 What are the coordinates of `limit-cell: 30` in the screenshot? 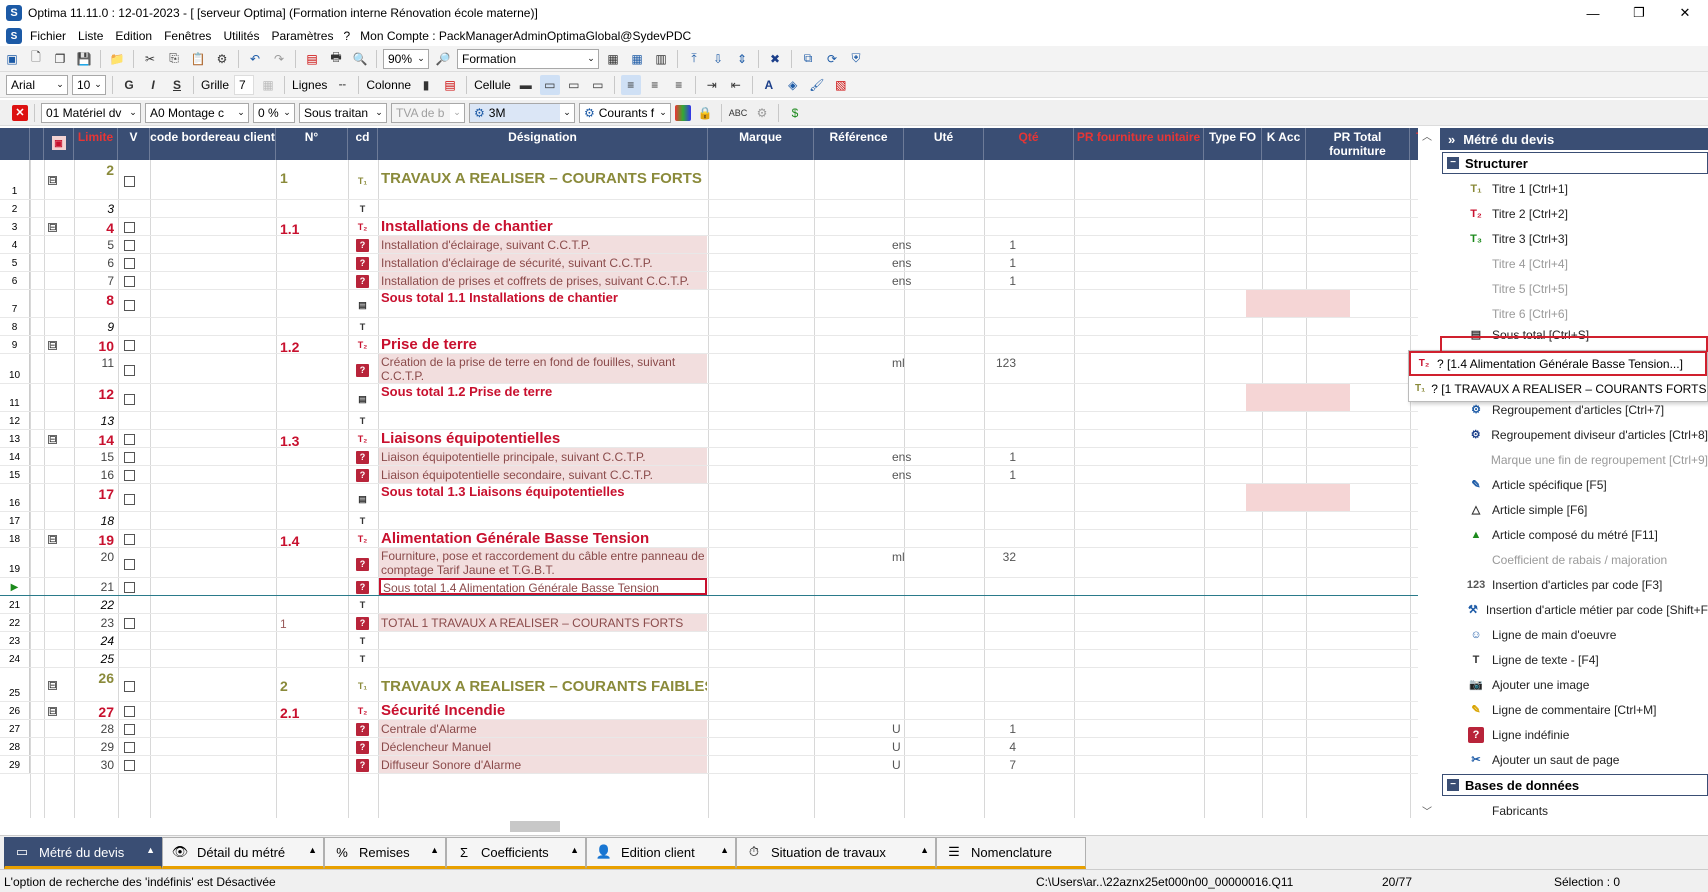 It's located at (96, 764).